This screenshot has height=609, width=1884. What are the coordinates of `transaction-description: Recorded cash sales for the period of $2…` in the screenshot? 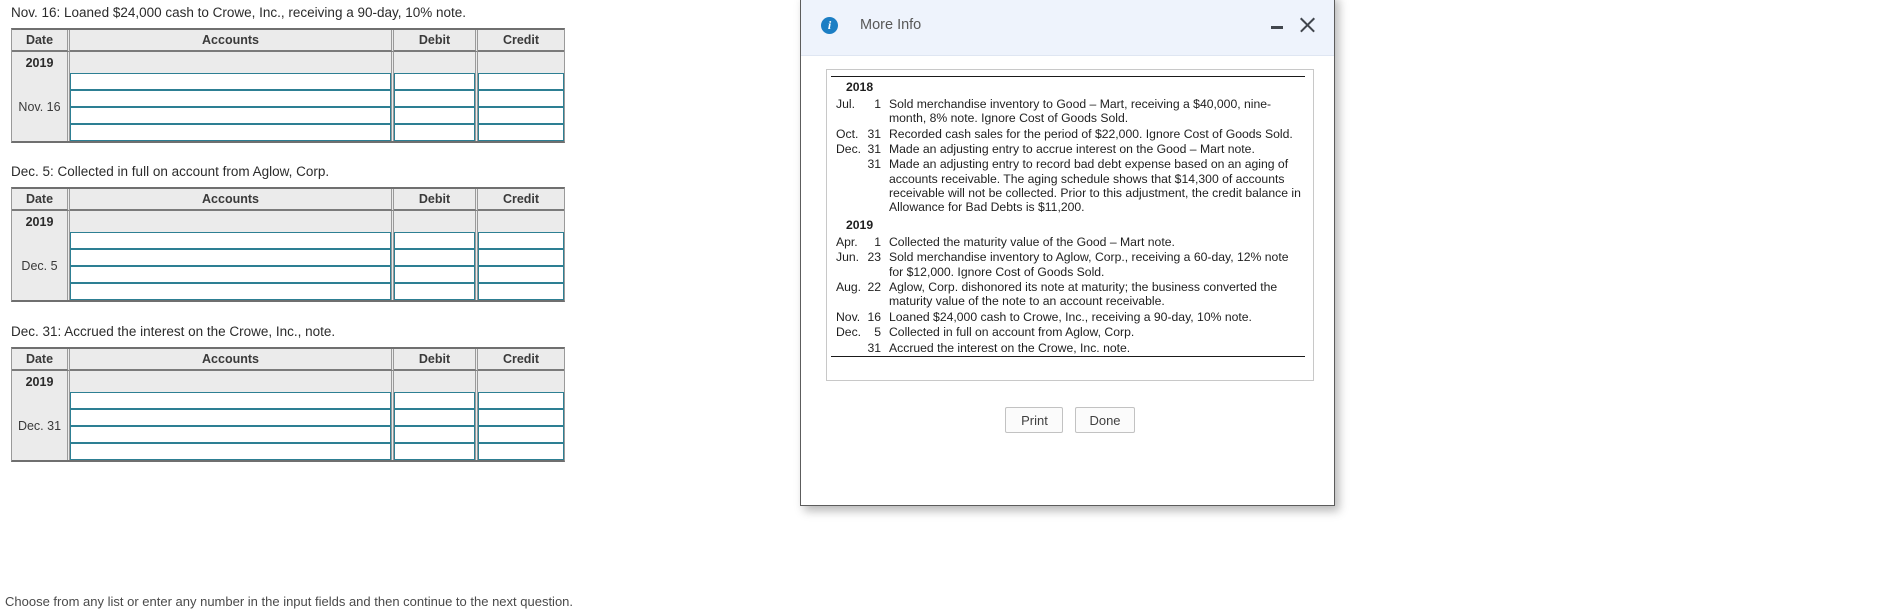 It's located at (1091, 133).